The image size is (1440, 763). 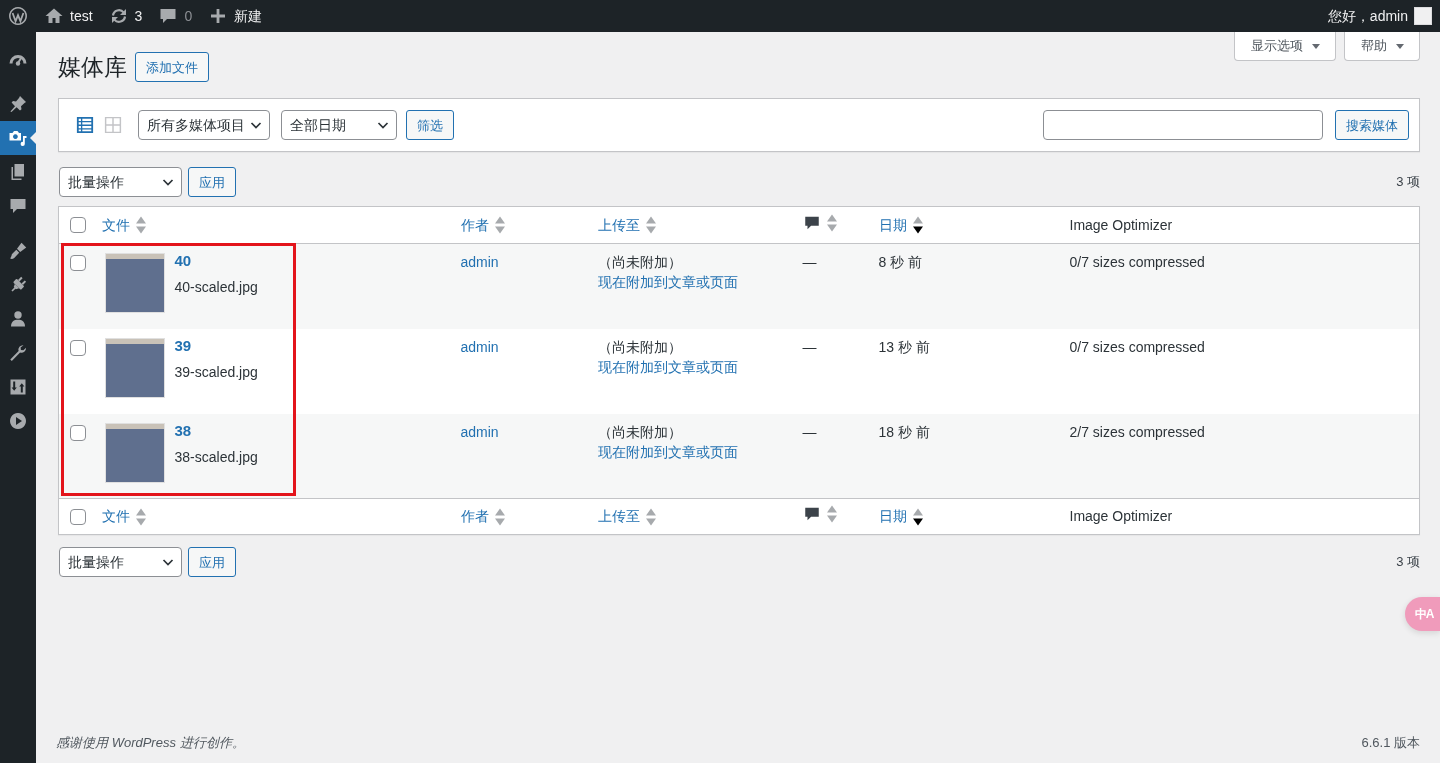 What do you see at coordinates (216, 372) in the screenshot?
I see `file-name: 39-scaled.jpg` at bounding box center [216, 372].